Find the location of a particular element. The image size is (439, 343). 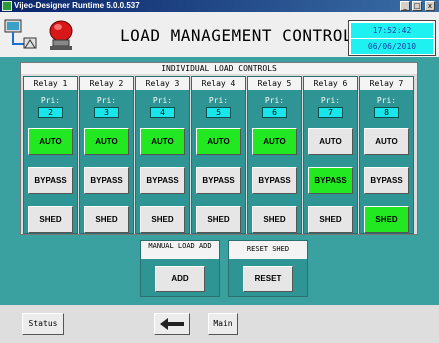

network-icon is located at coordinates (21, 35).